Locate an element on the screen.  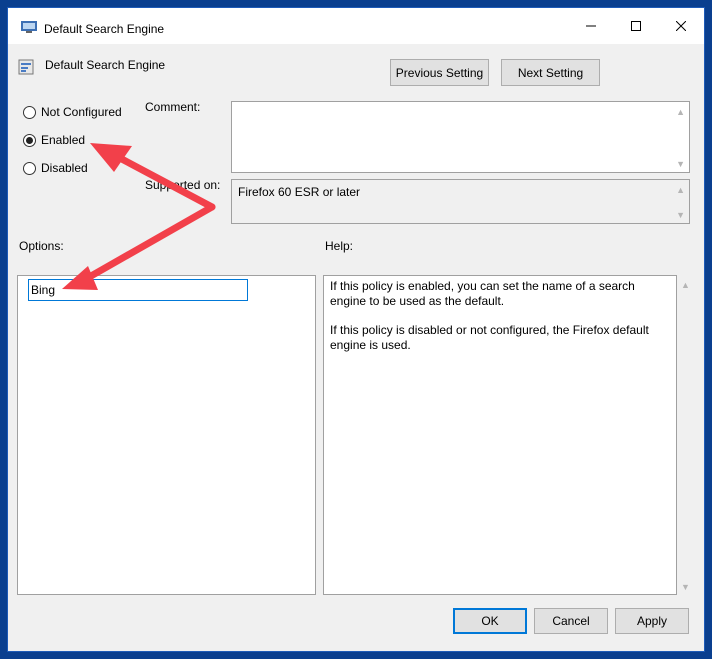
radio-enabled: Enabled is located at coordinates (54, 140).